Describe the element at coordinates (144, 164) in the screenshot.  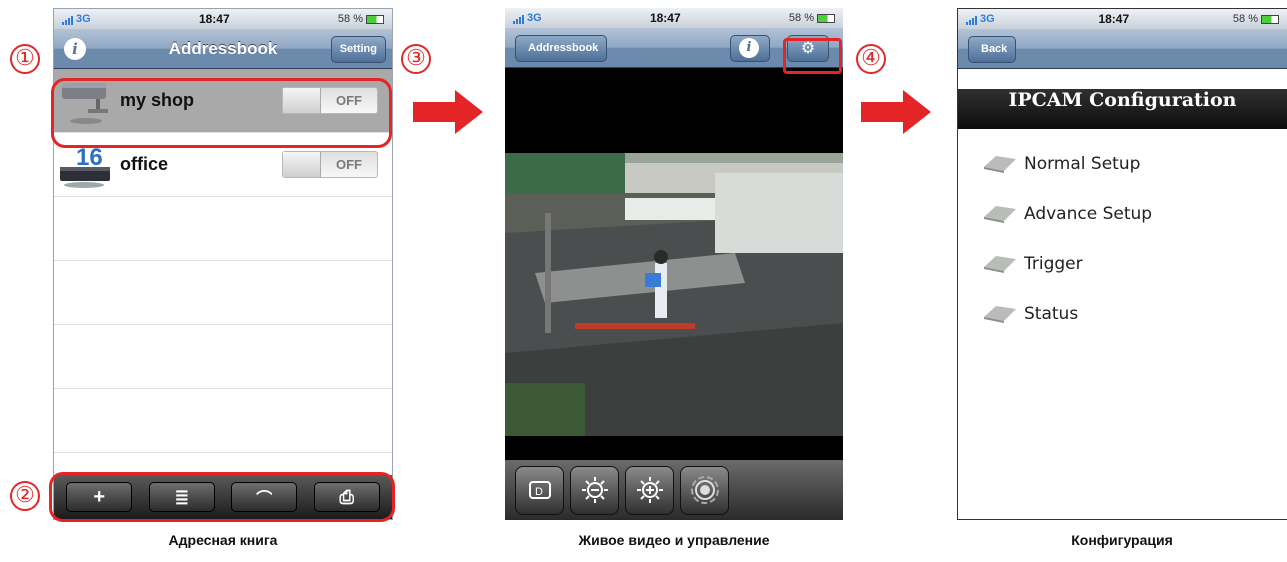
I see `list-item-label: office` at that location.